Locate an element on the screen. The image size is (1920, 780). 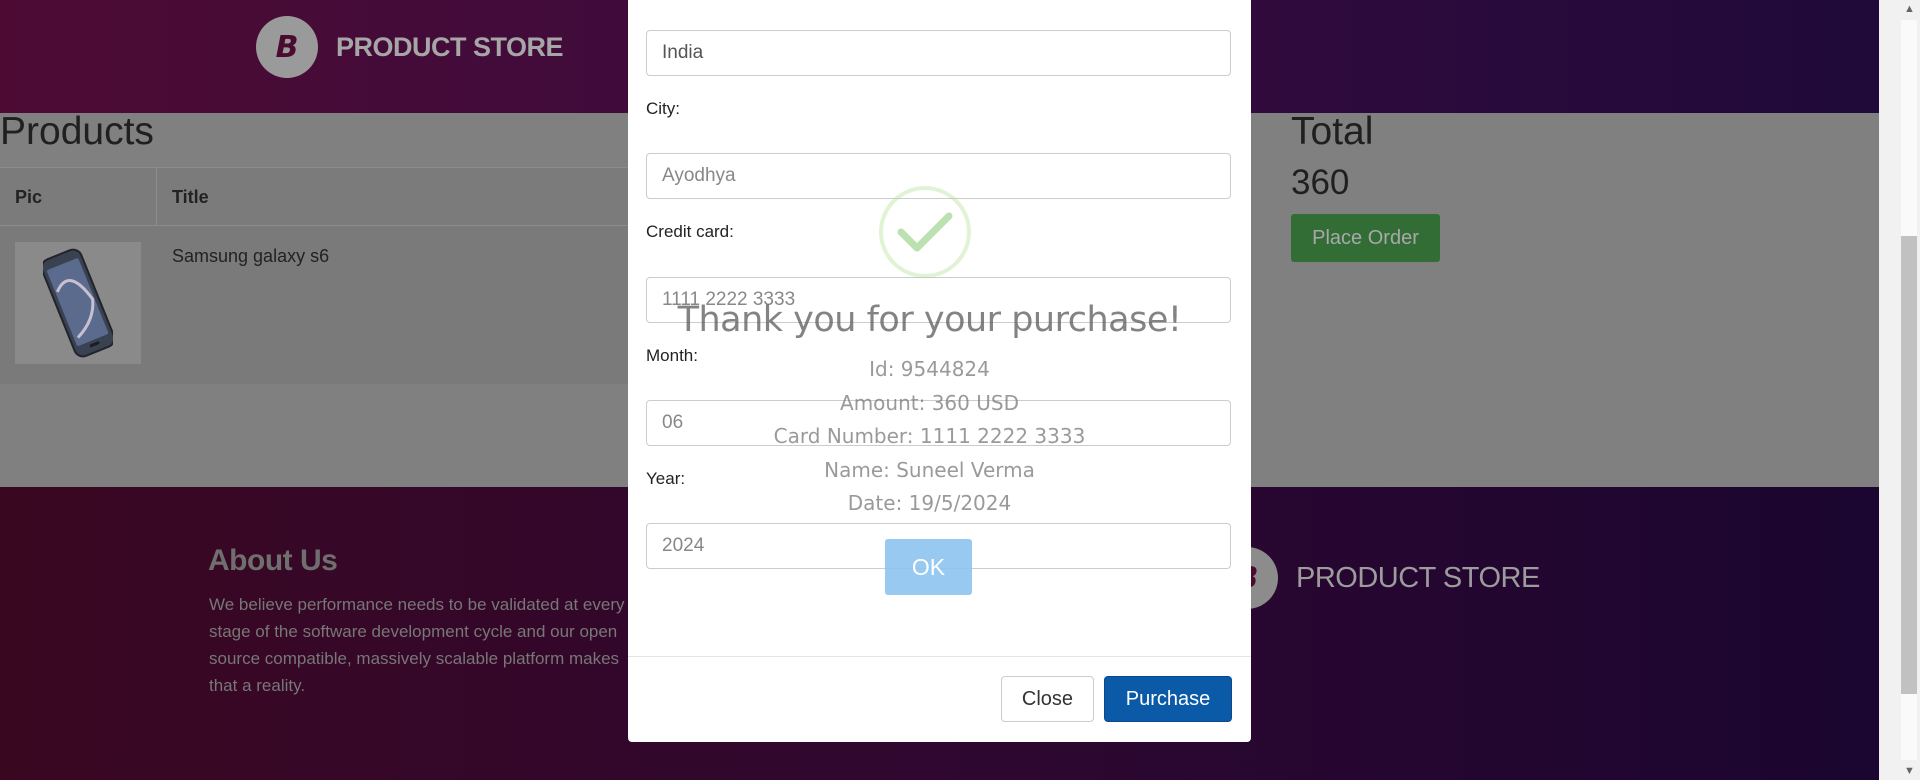
city-label: City: is located at coordinates (663, 108).